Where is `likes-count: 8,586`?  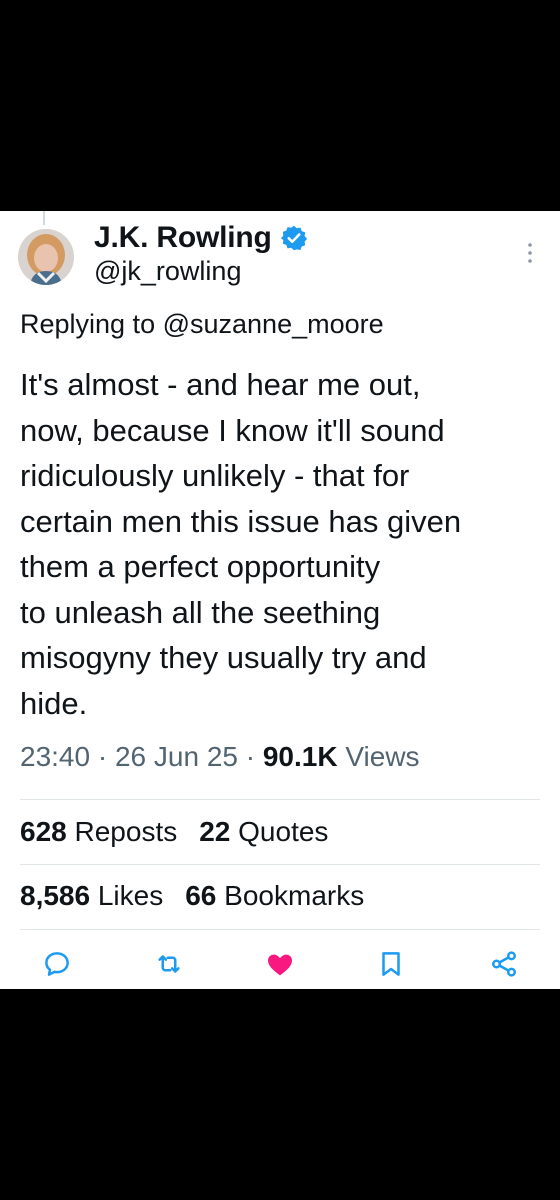 likes-count: 8,586 is located at coordinates (55, 895).